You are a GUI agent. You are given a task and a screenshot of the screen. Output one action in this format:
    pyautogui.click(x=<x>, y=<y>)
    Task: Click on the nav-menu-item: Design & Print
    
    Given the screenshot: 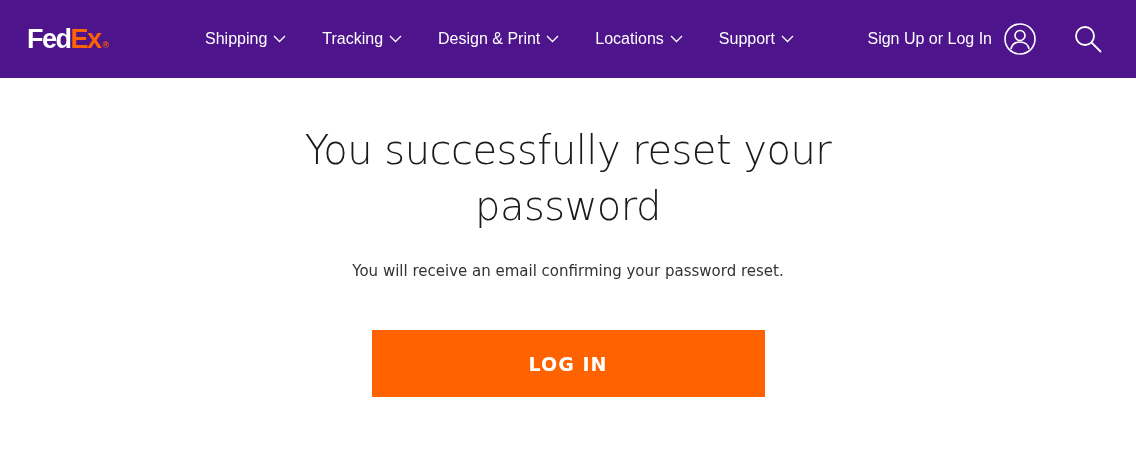 What is the action you would take?
    pyautogui.click(x=499, y=39)
    